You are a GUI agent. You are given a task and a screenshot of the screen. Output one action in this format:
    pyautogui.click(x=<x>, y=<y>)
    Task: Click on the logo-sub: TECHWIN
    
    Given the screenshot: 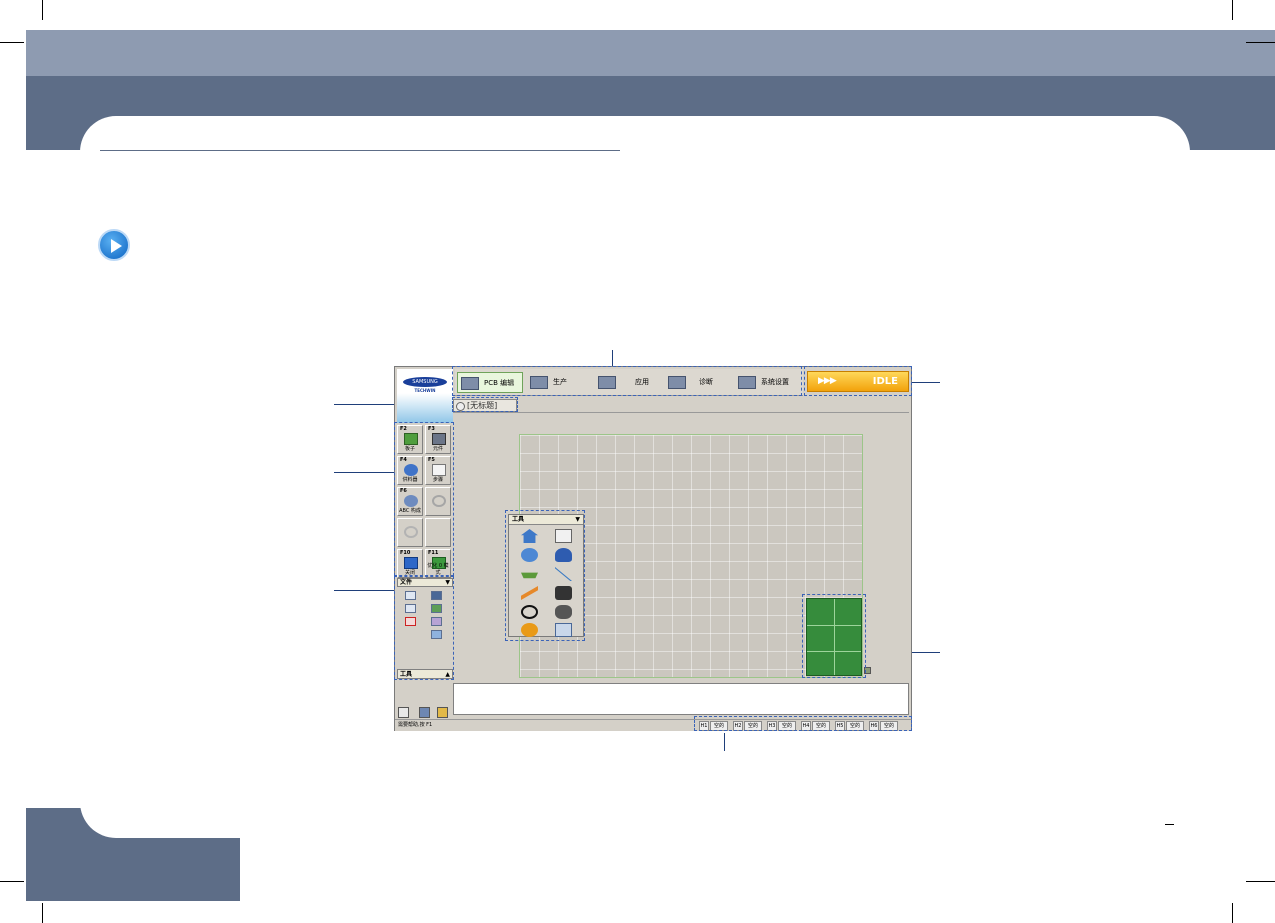 What is the action you would take?
    pyautogui.click(x=425, y=390)
    